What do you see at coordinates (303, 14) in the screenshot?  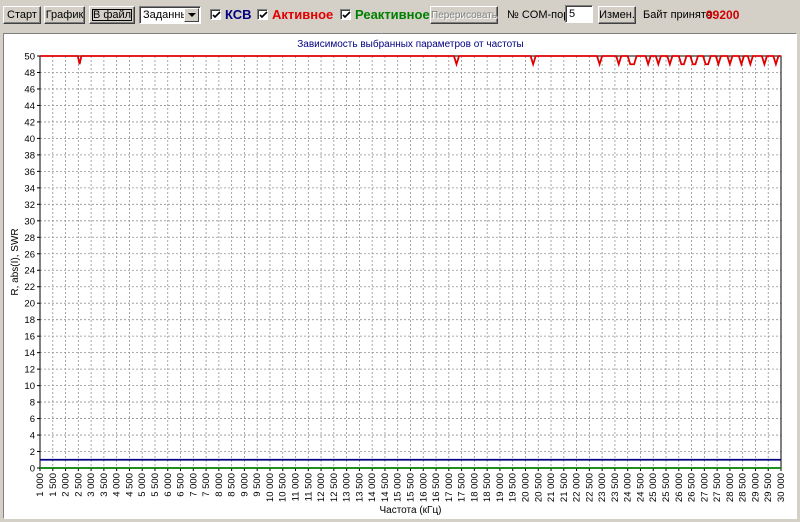 I see `active-checkbox-label: Активное` at bounding box center [303, 14].